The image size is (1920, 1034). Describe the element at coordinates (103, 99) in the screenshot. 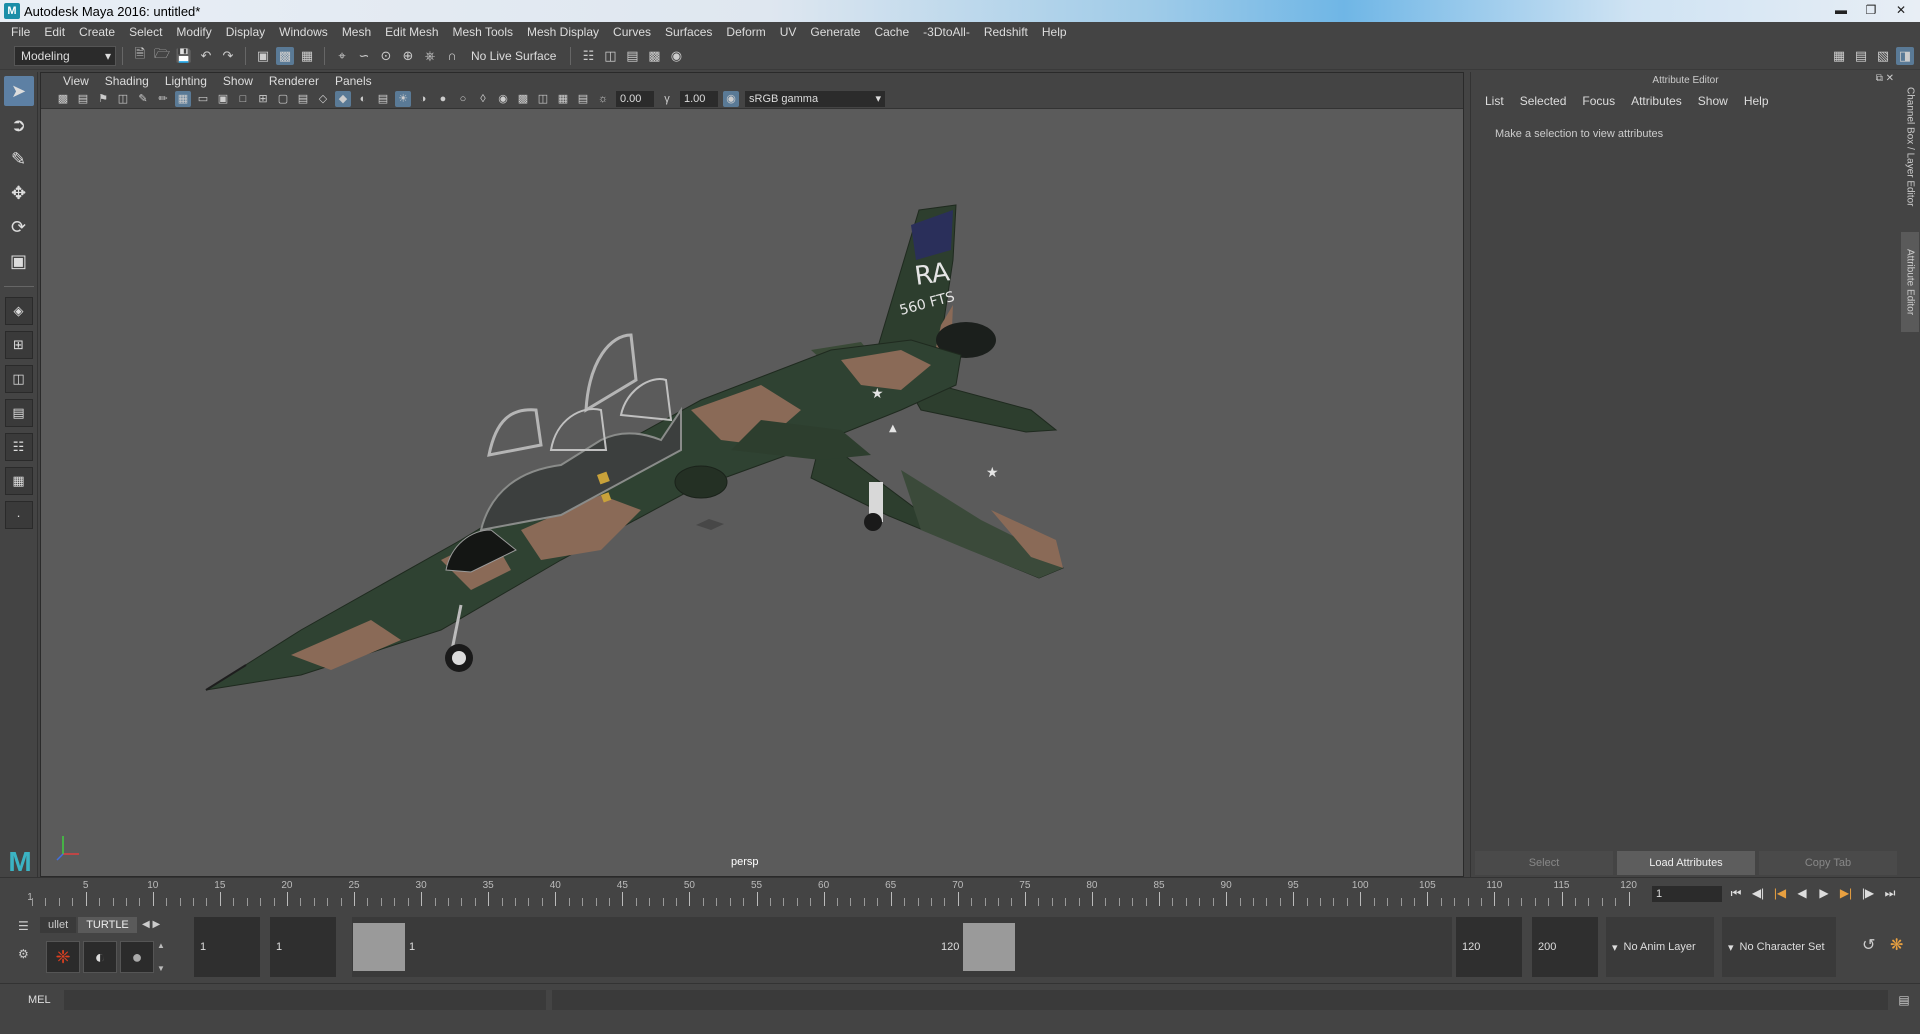

I see `bookmark-icon: ⚑` at that location.